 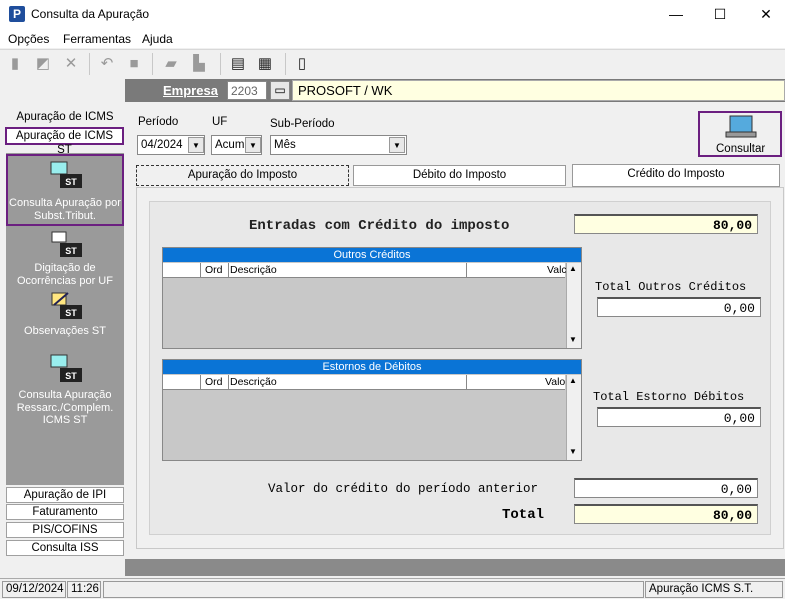 I want to click on edit-icon: ◩, so click(x=43, y=64).